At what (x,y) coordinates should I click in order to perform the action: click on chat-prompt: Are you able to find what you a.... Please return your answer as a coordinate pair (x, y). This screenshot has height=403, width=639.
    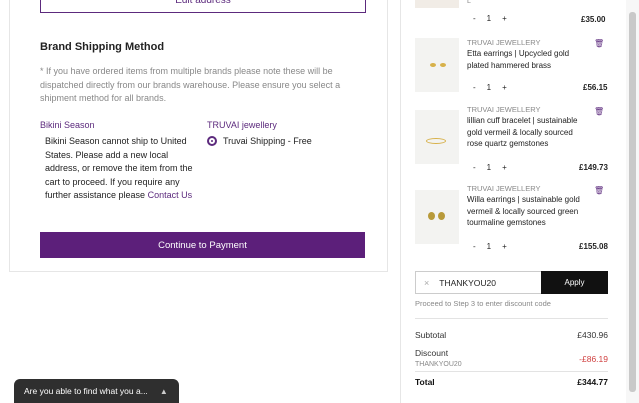
    Looking at the image, I should click on (86, 391).